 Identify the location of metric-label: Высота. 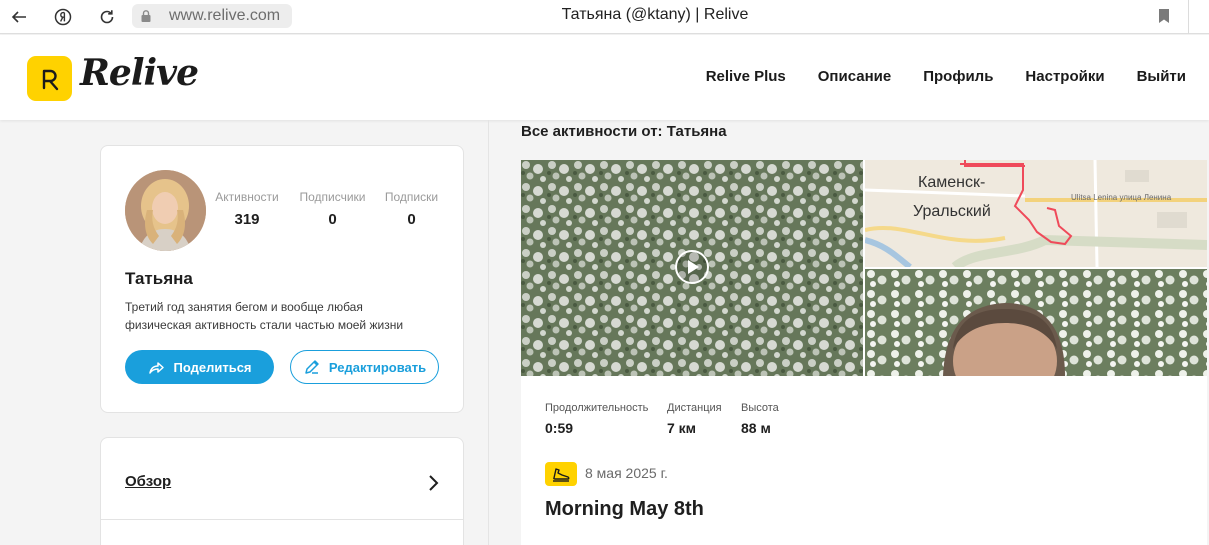
(760, 408).